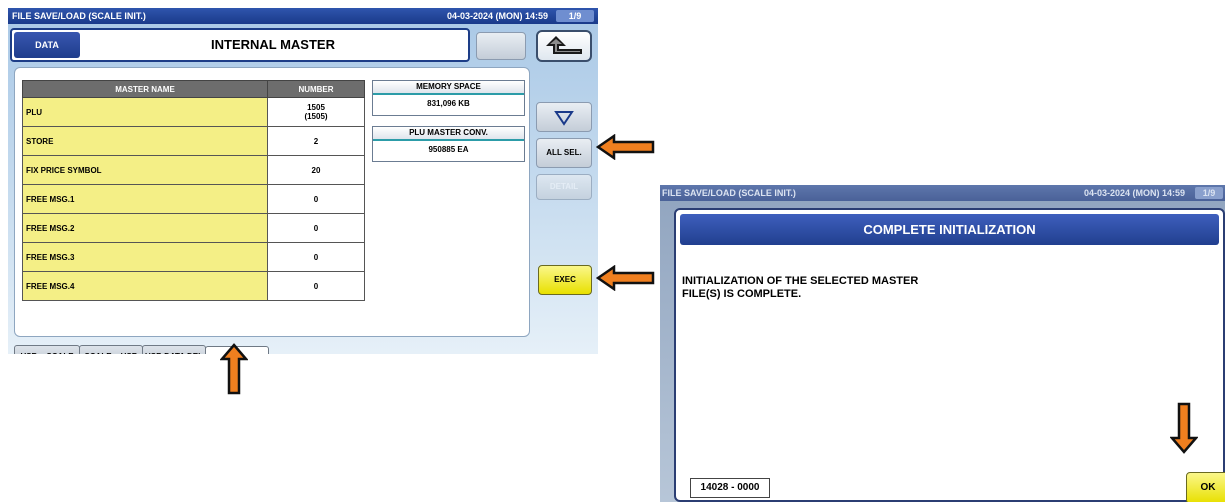 The height and width of the screenshot is (502, 1225). Describe the element at coordinates (565, 280) in the screenshot. I see `exec-button: EXEC` at that location.